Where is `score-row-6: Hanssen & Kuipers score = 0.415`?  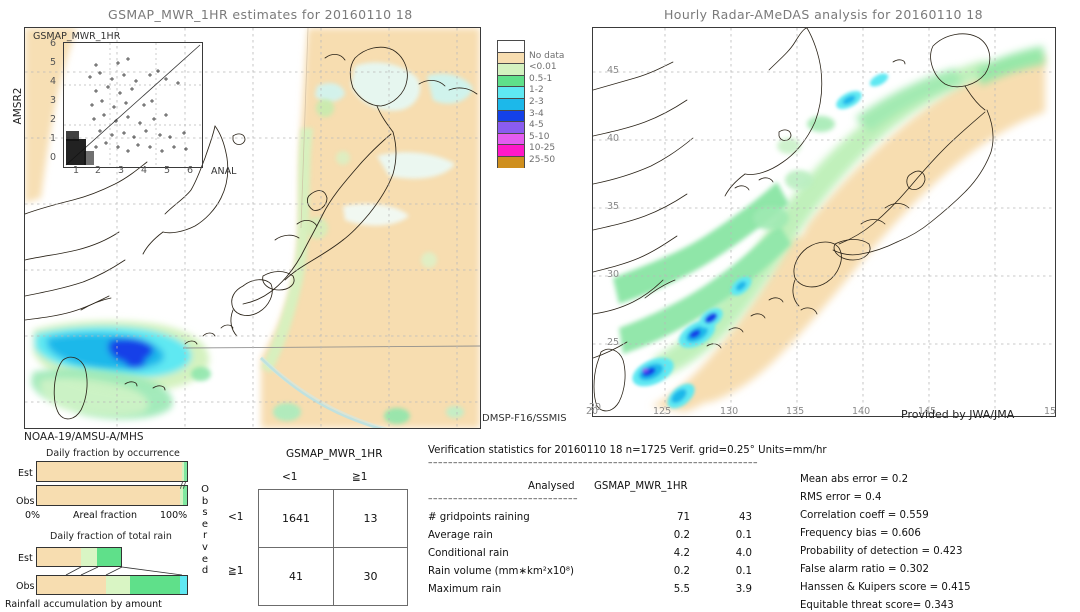 score-row-6: Hanssen & Kuipers score = 0.415 is located at coordinates (885, 587).